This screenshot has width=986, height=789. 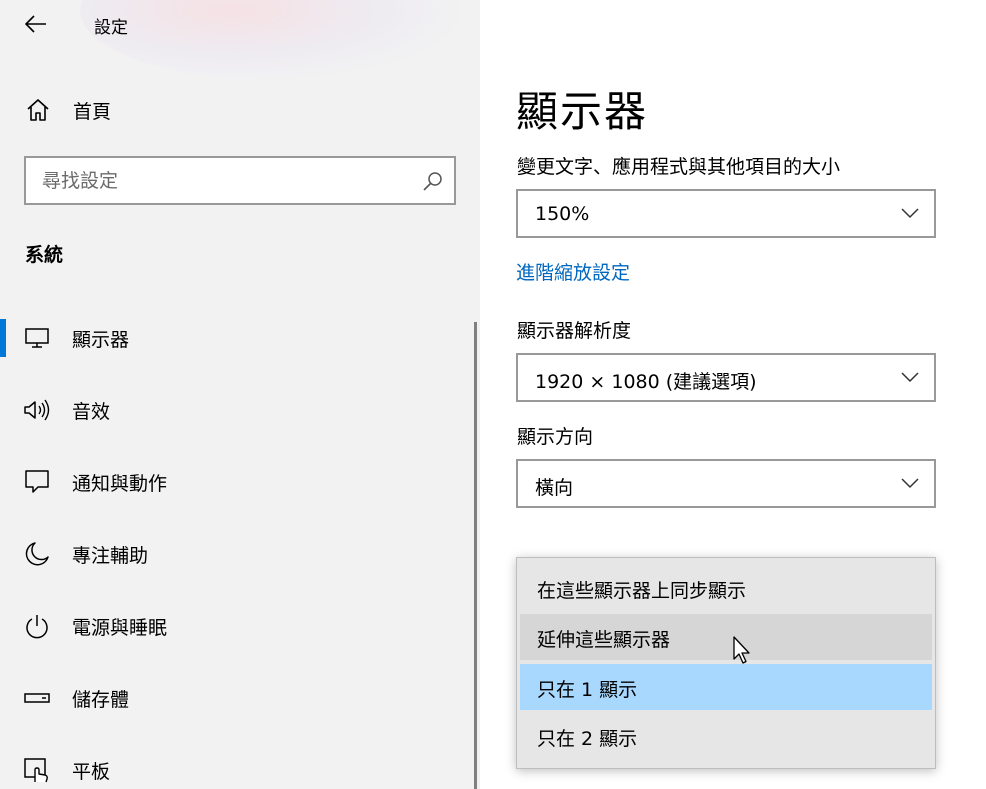 I want to click on sidebar-item-label: 專注輔助, so click(x=110, y=556).